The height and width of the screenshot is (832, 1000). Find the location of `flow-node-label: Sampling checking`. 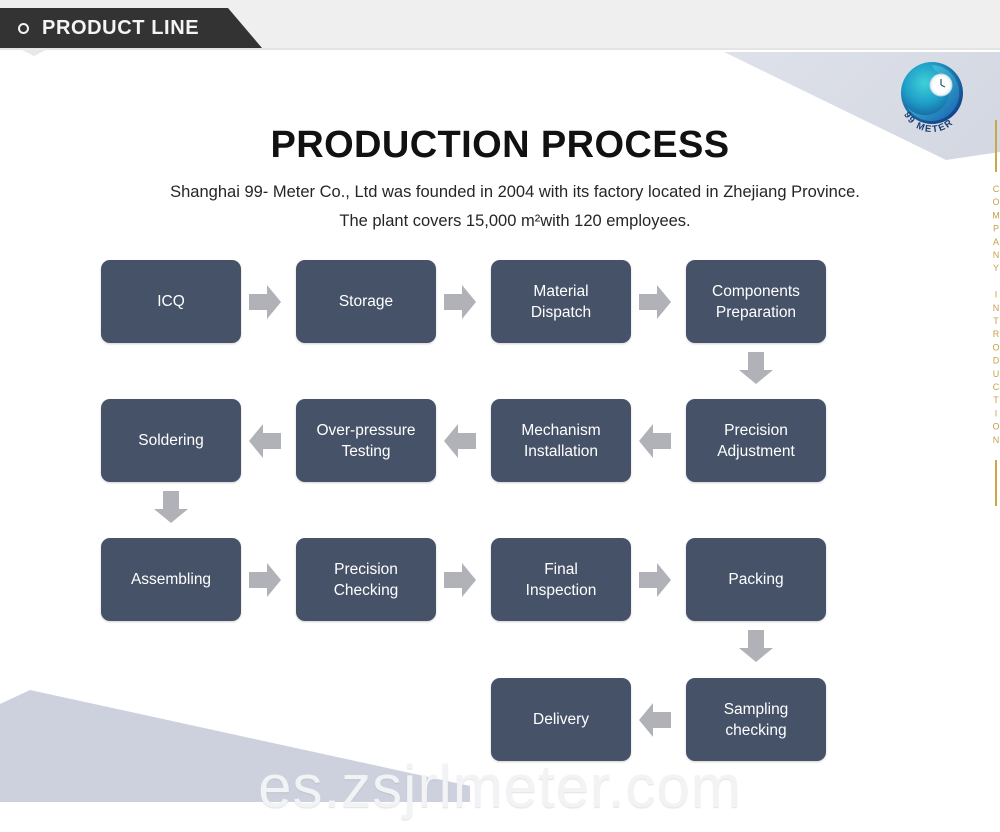

flow-node-label: Sampling checking is located at coordinates (756, 719).